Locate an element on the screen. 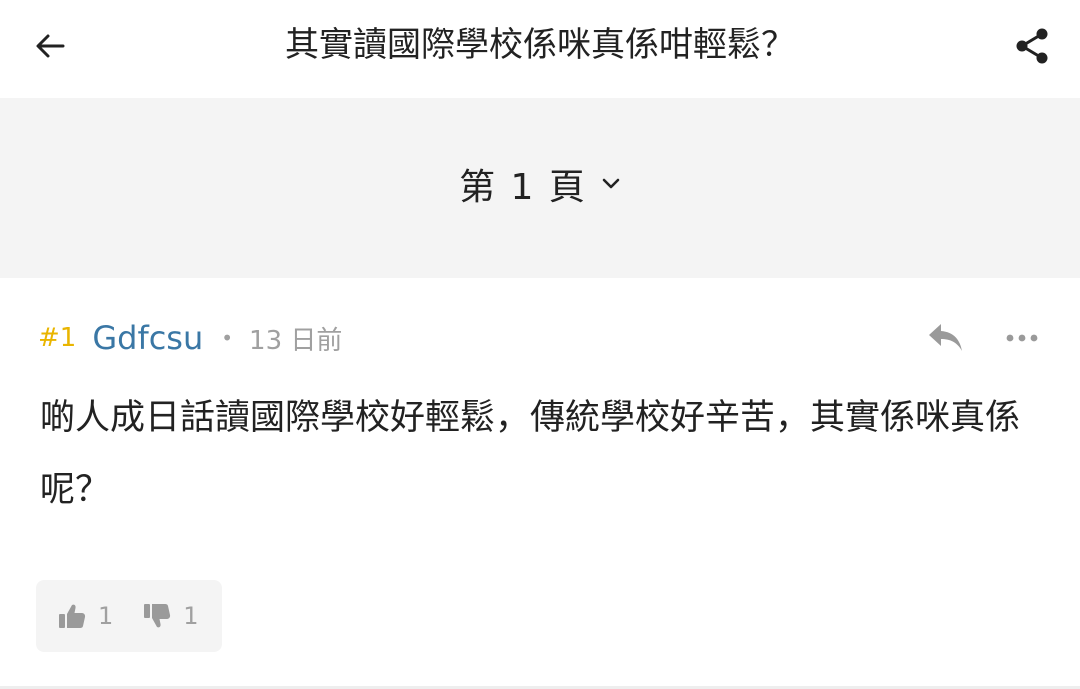 This screenshot has width=1080, height=689. back-button is located at coordinates (50, 46).